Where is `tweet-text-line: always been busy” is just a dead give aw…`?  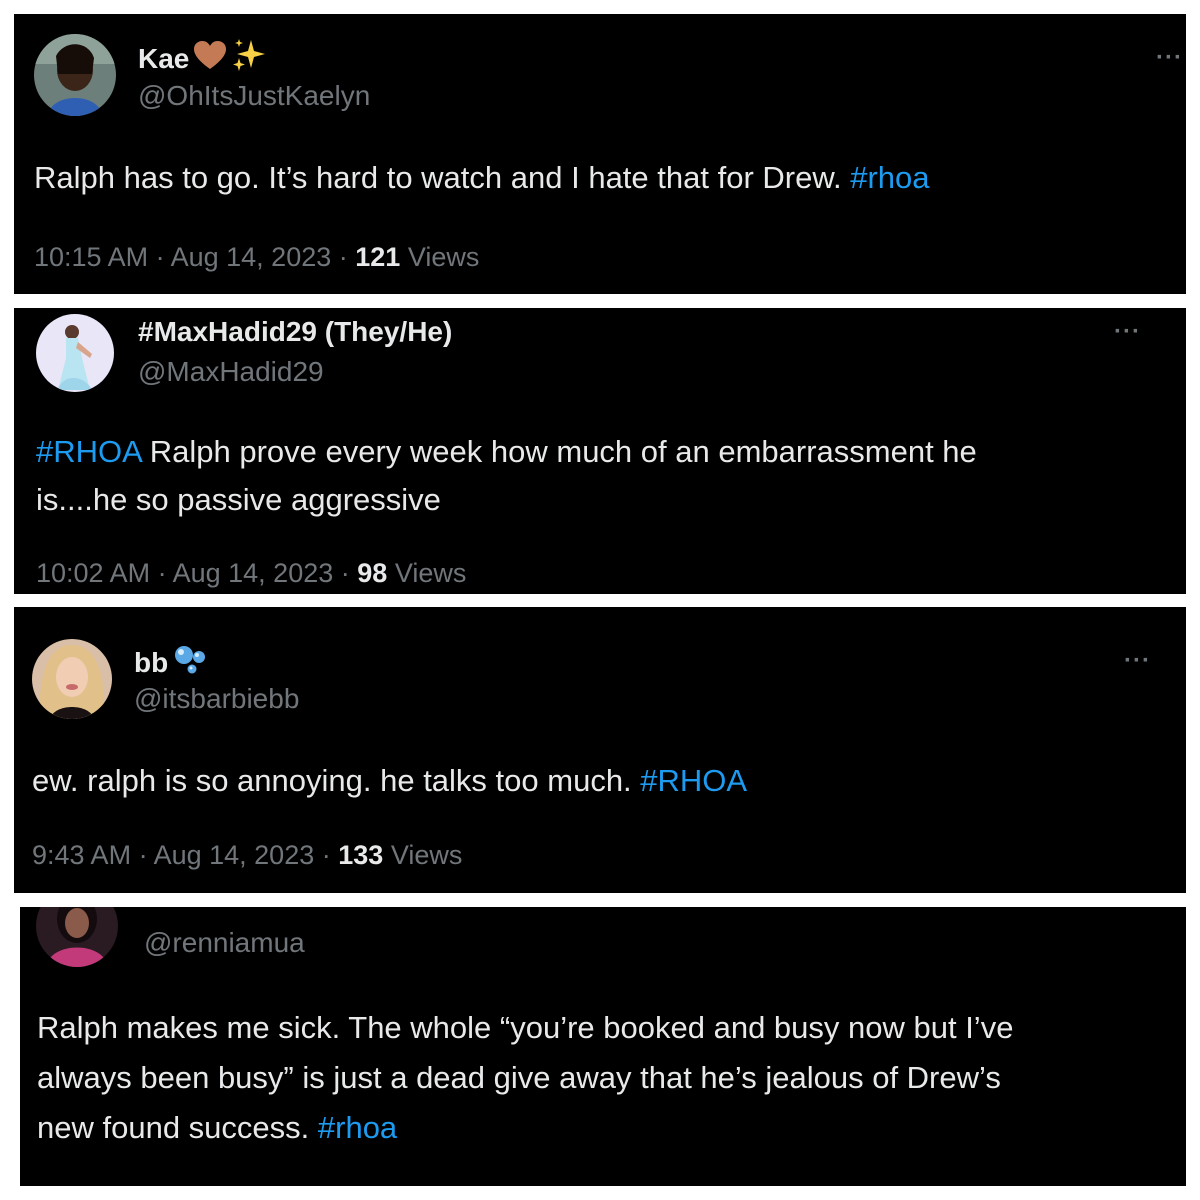 tweet-text-line: always been busy” is just a dead give aw… is located at coordinates (519, 1077).